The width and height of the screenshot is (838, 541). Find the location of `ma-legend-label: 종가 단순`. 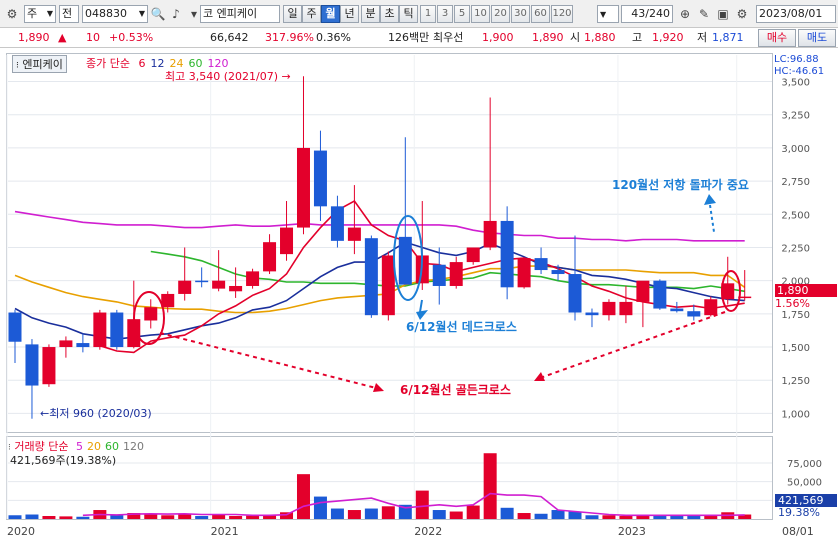

ma-legend-label: 종가 단순 is located at coordinates (108, 63).